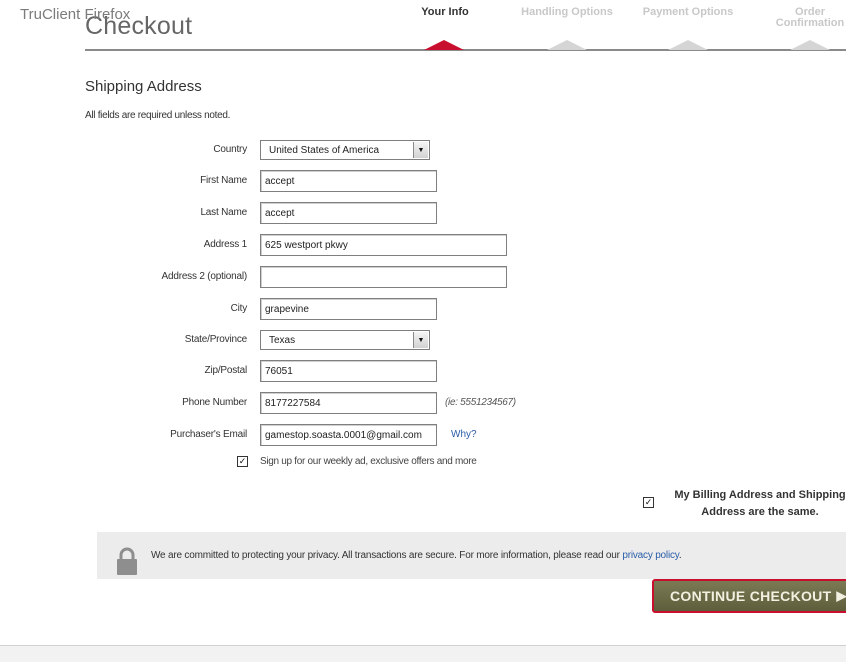 Image resolution: width=846 pixels, height=662 pixels. Describe the element at coordinates (214, 402) in the screenshot. I see `phone-label: Phone Number` at that location.